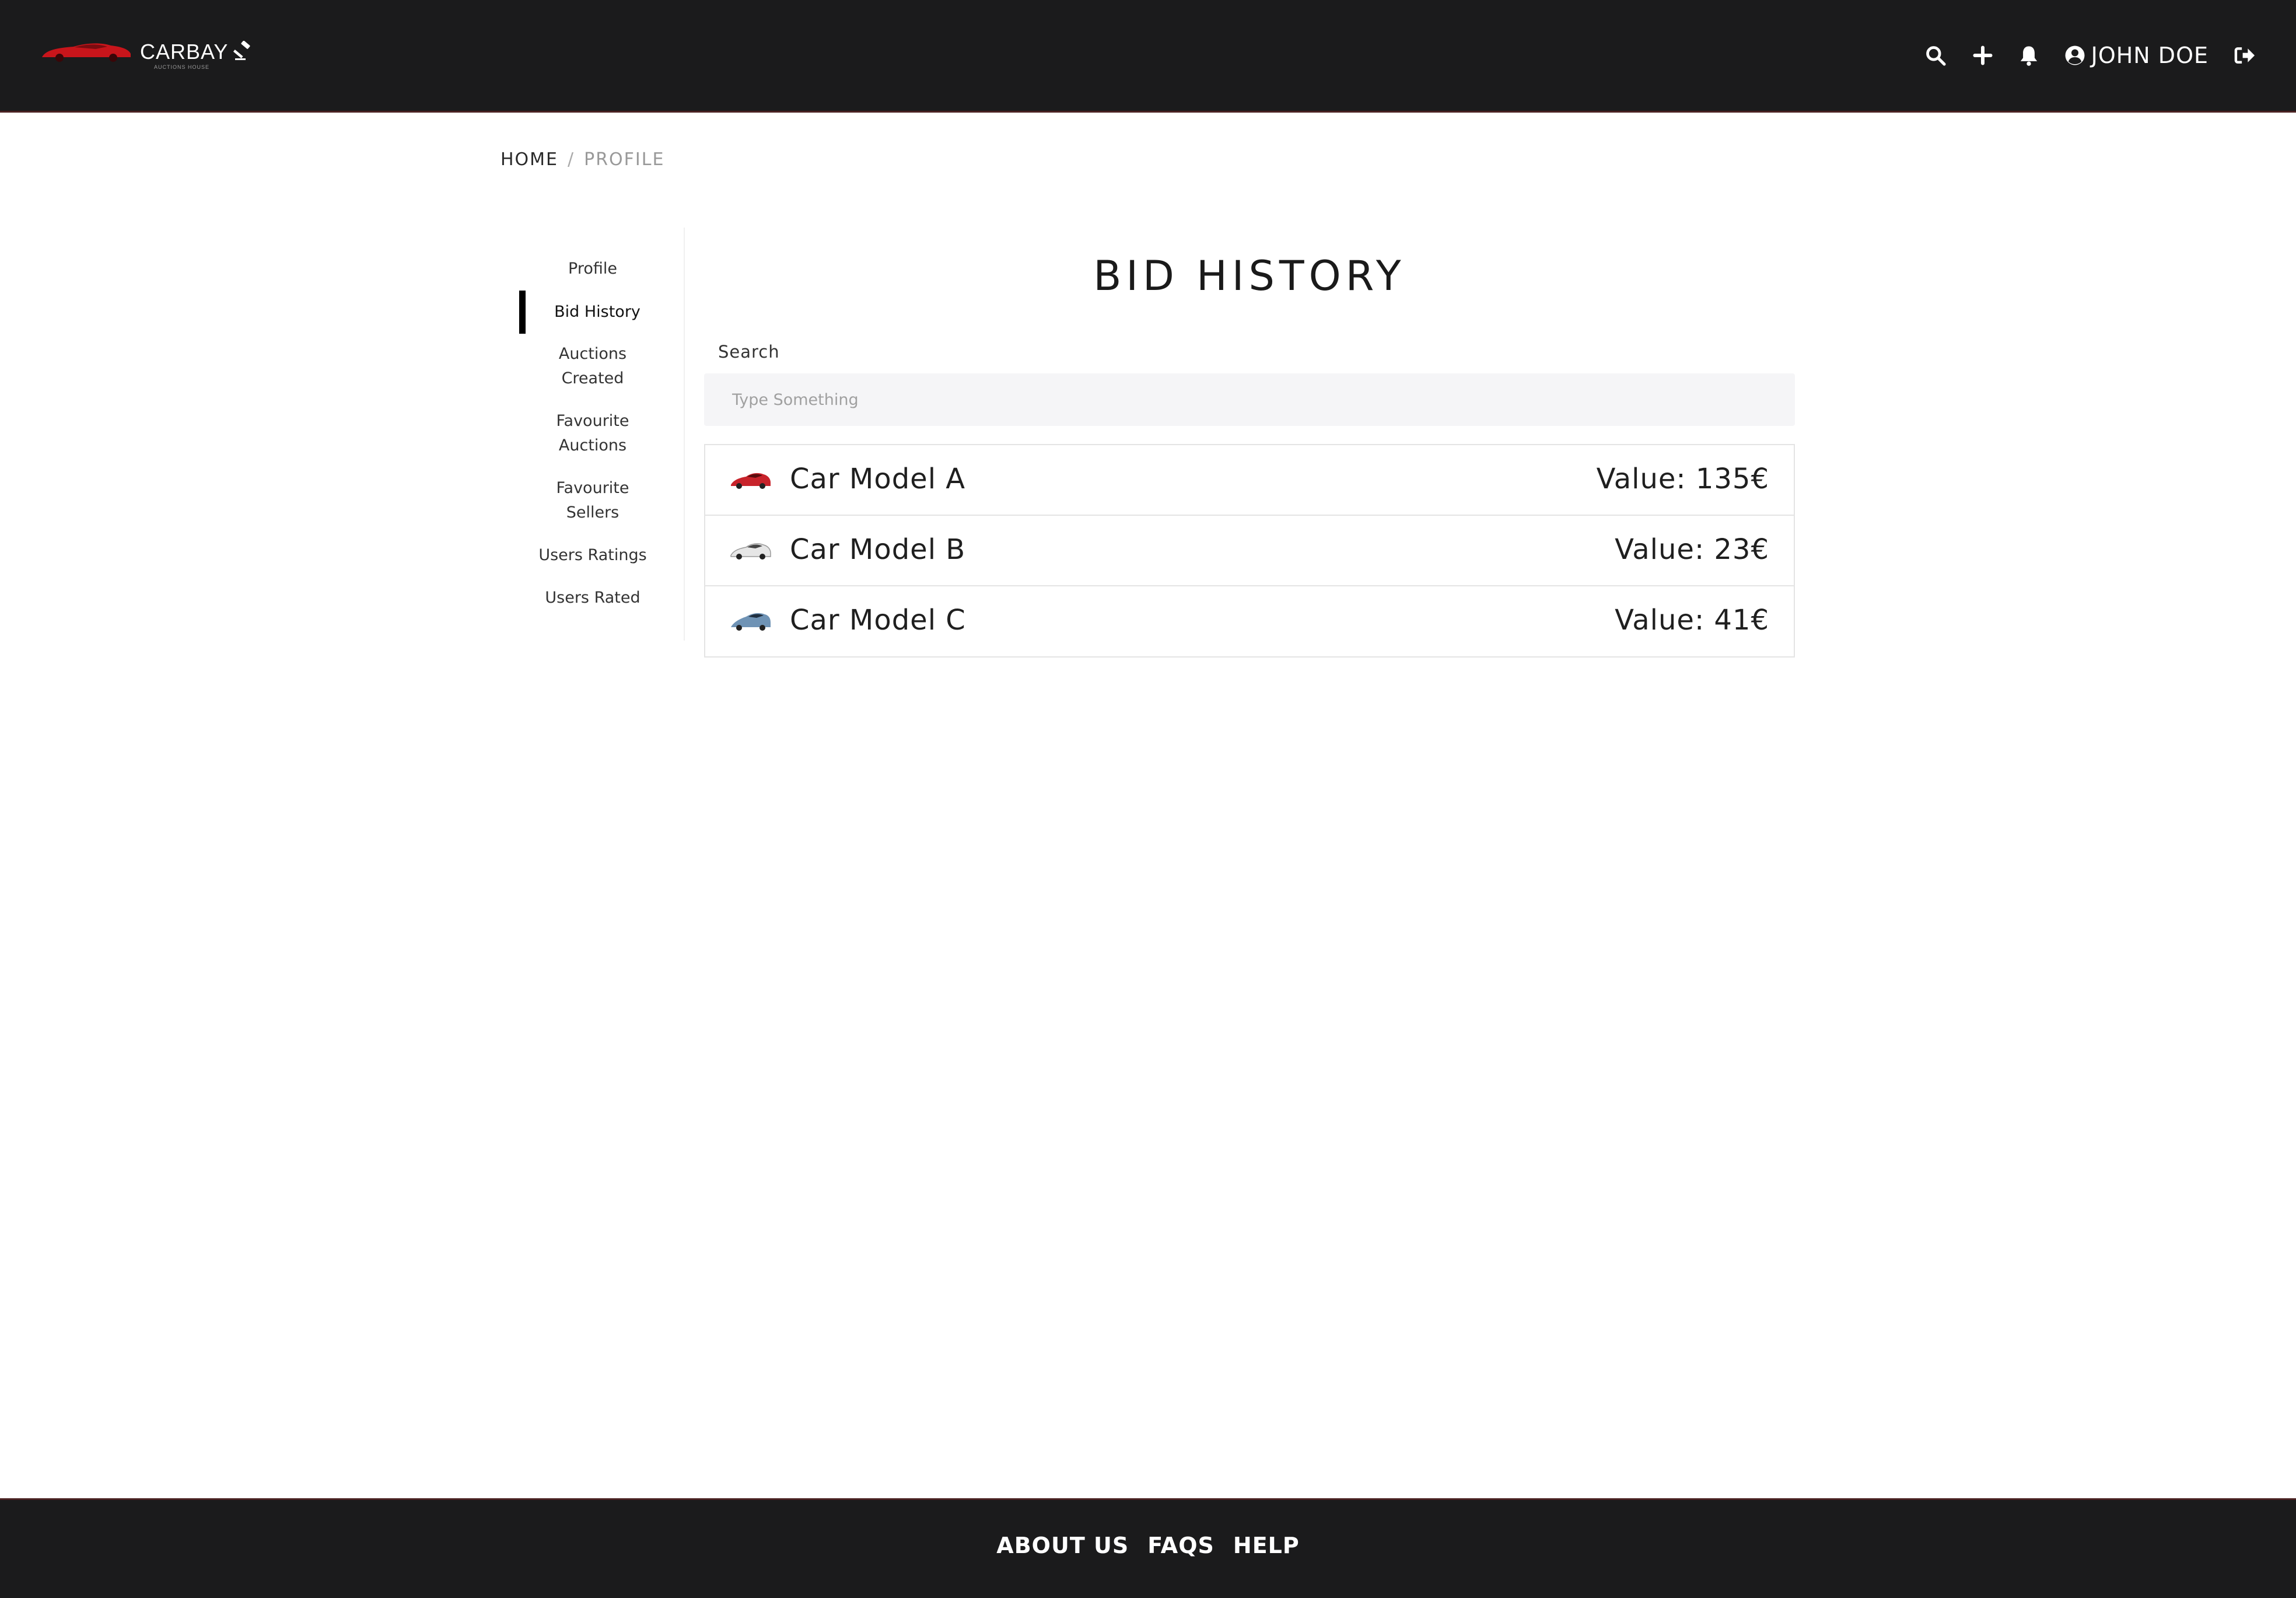 This screenshot has height=1598, width=2296. Describe the element at coordinates (592, 433) in the screenshot. I see `sidebar-item-favourite-auctions: Favourite Auctions` at that location.